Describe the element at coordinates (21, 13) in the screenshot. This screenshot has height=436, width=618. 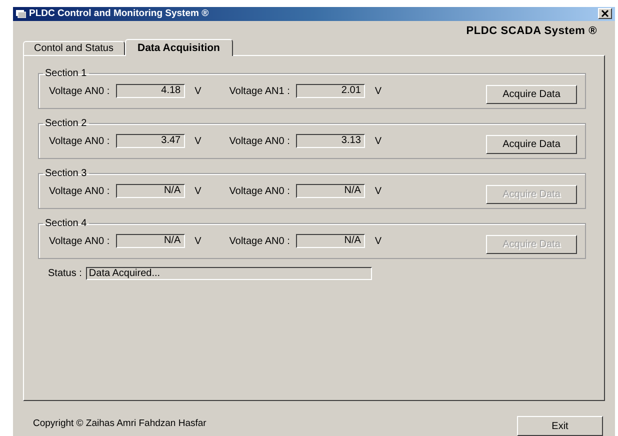
I see `app-icon` at that location.